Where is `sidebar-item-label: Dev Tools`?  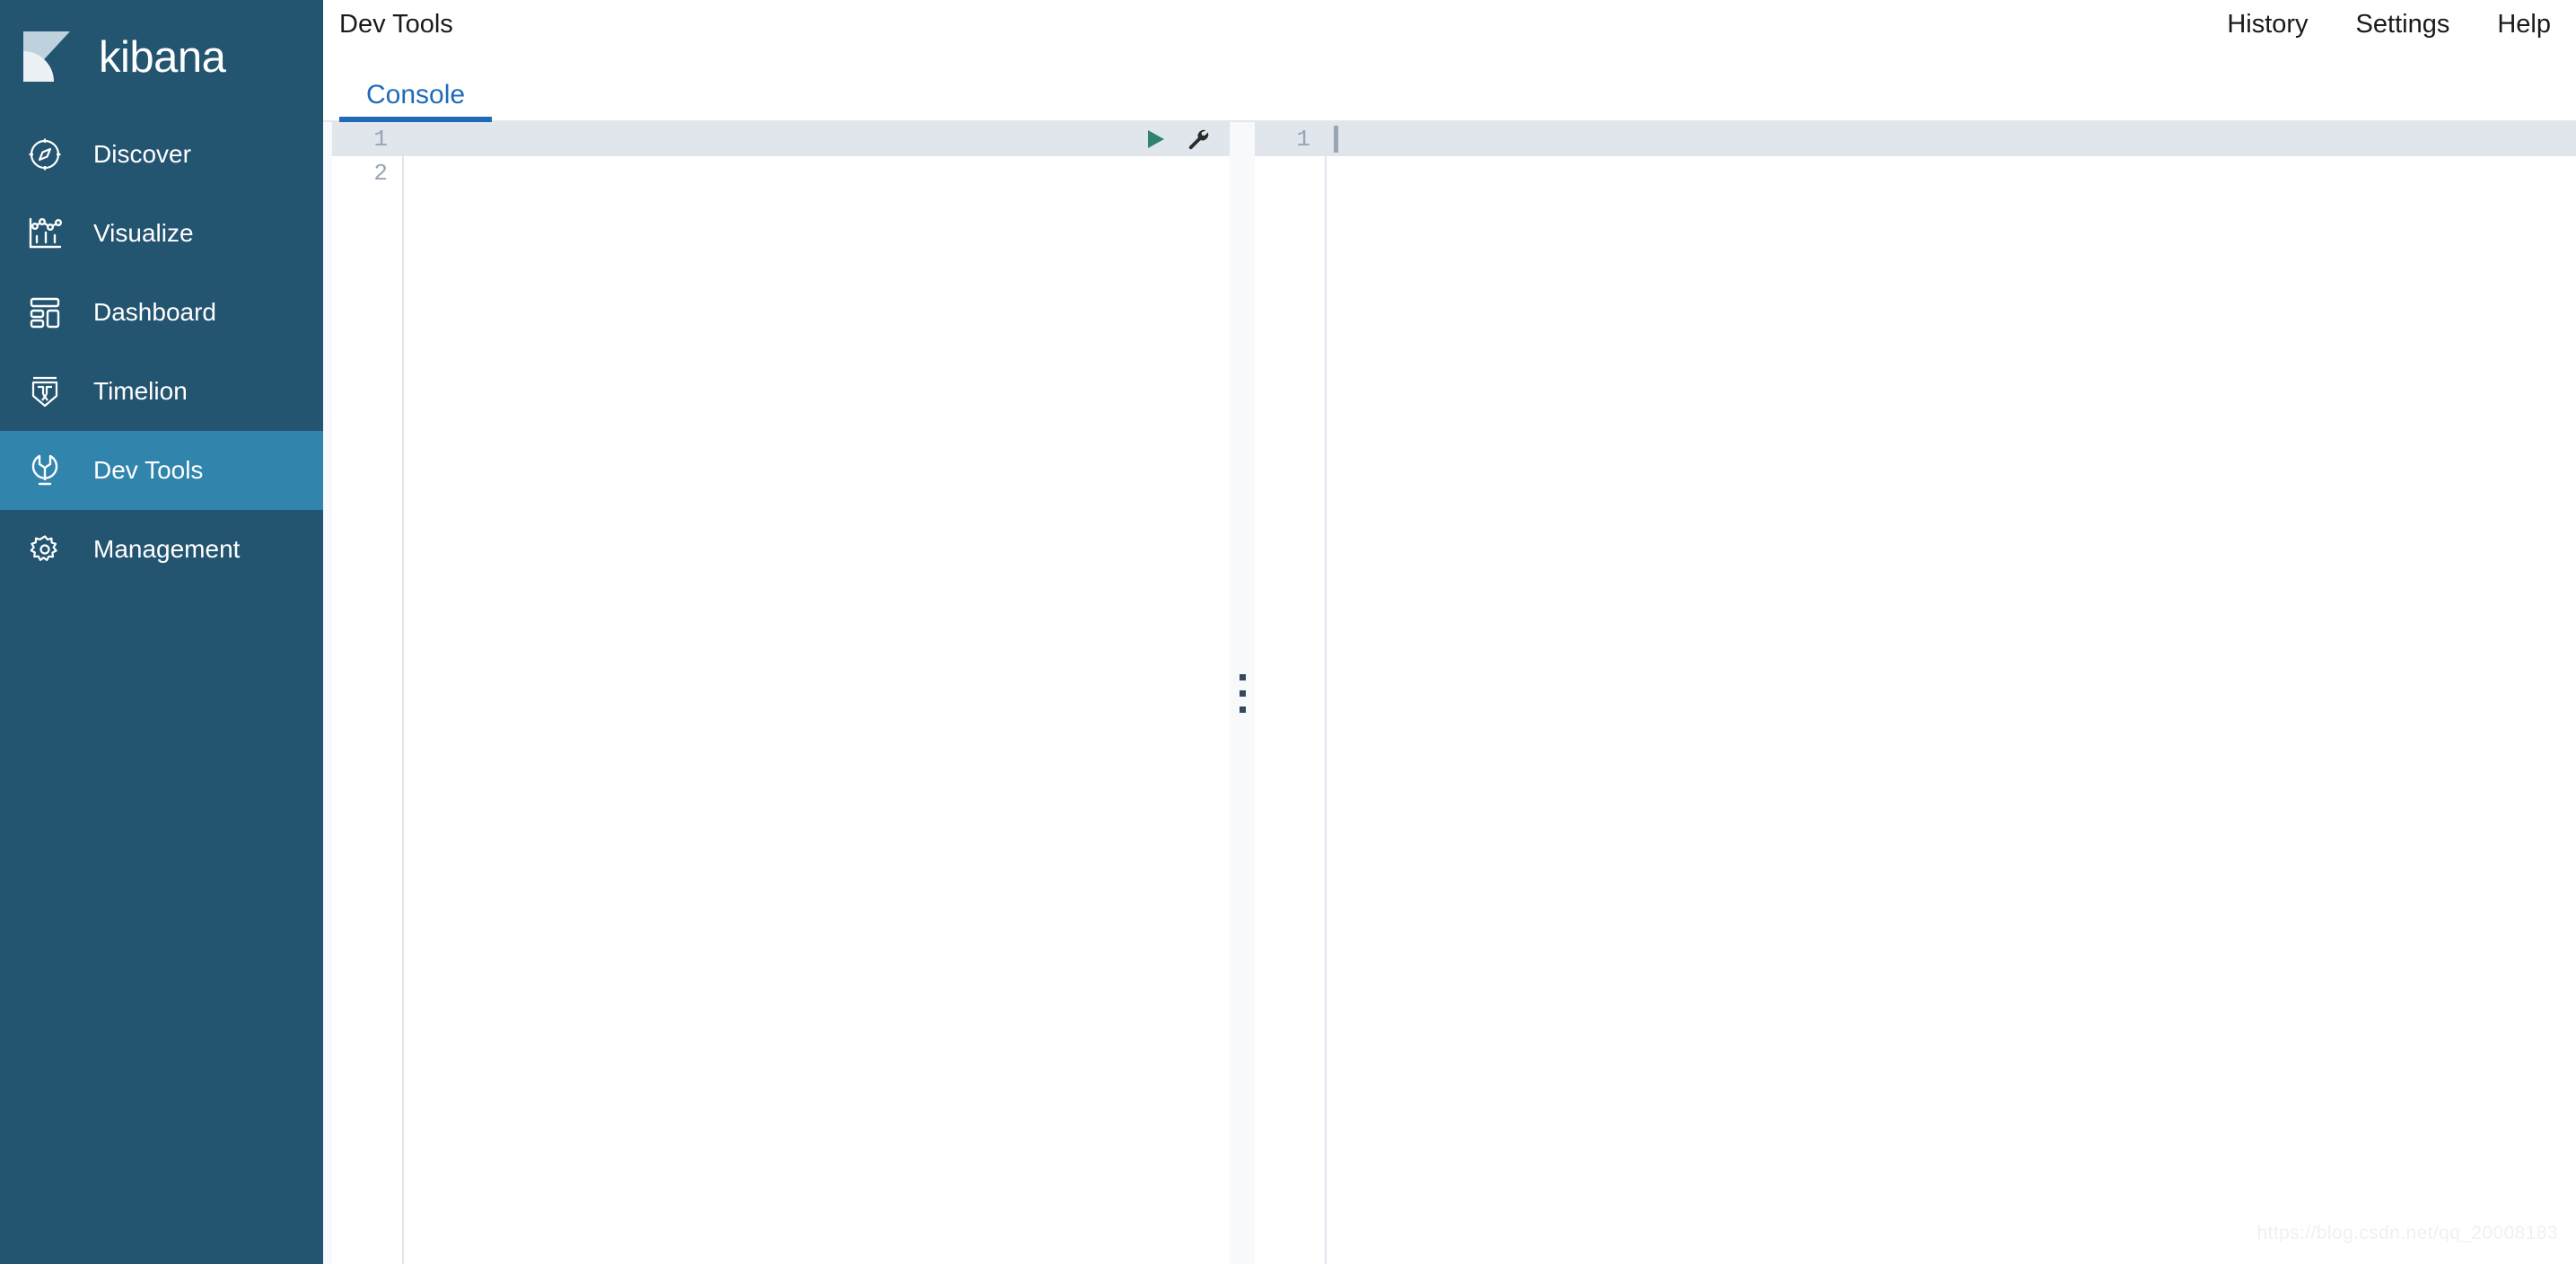 sidebar-item-label: Dev Tools is located at coordinates (148, 470).